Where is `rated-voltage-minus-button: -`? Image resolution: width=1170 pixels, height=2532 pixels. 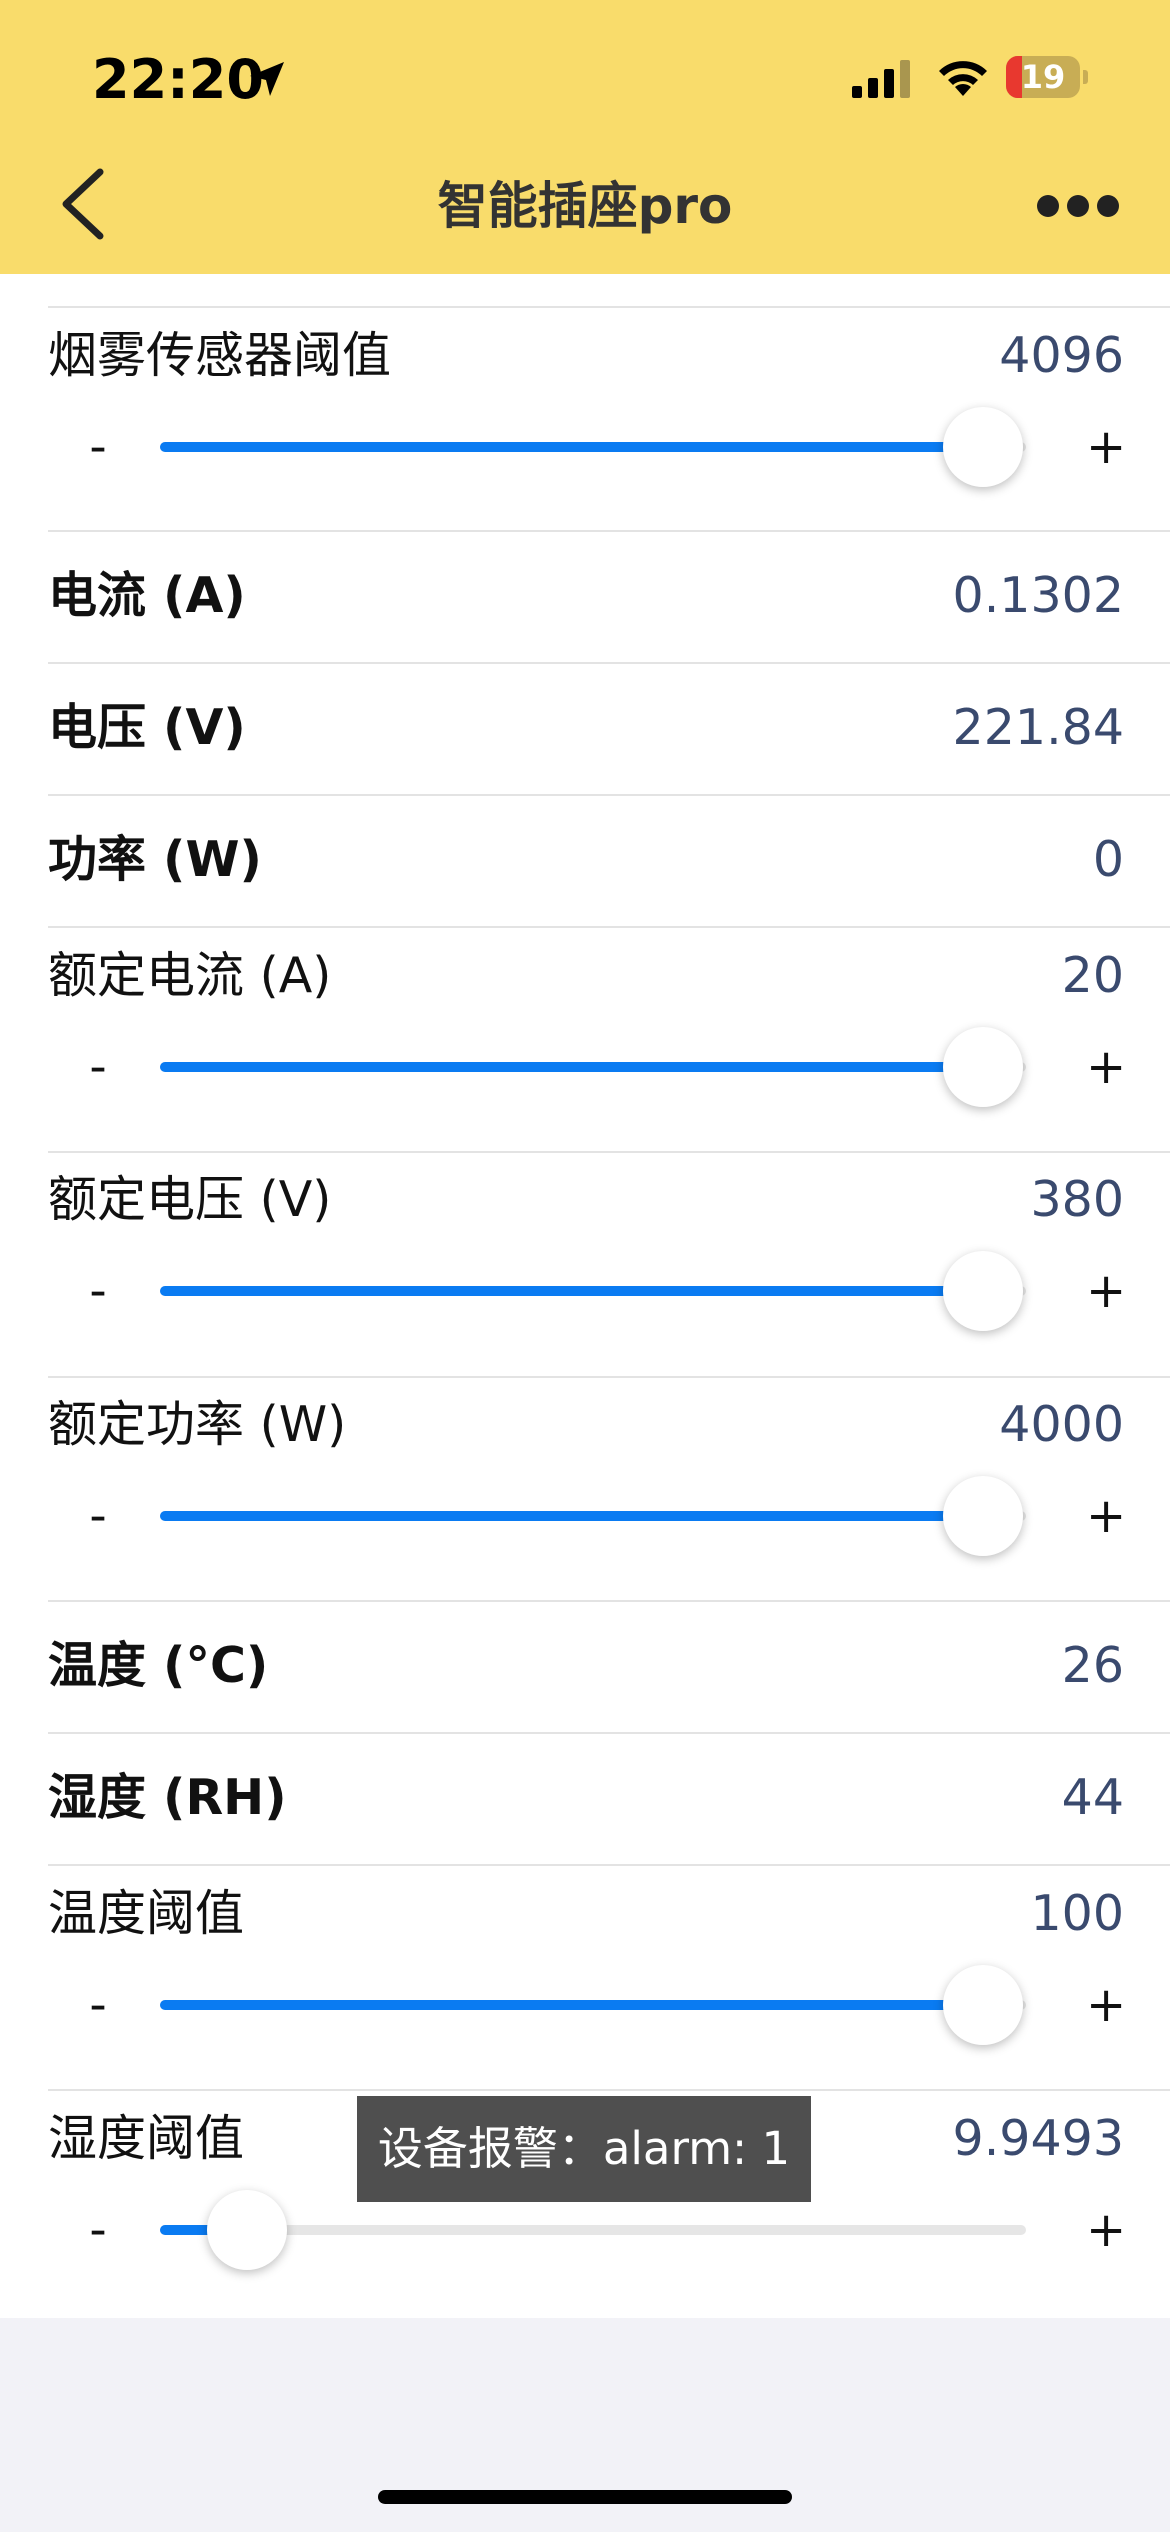
rated-voltage-minus-button: - is located at coordinates (98, 1291).